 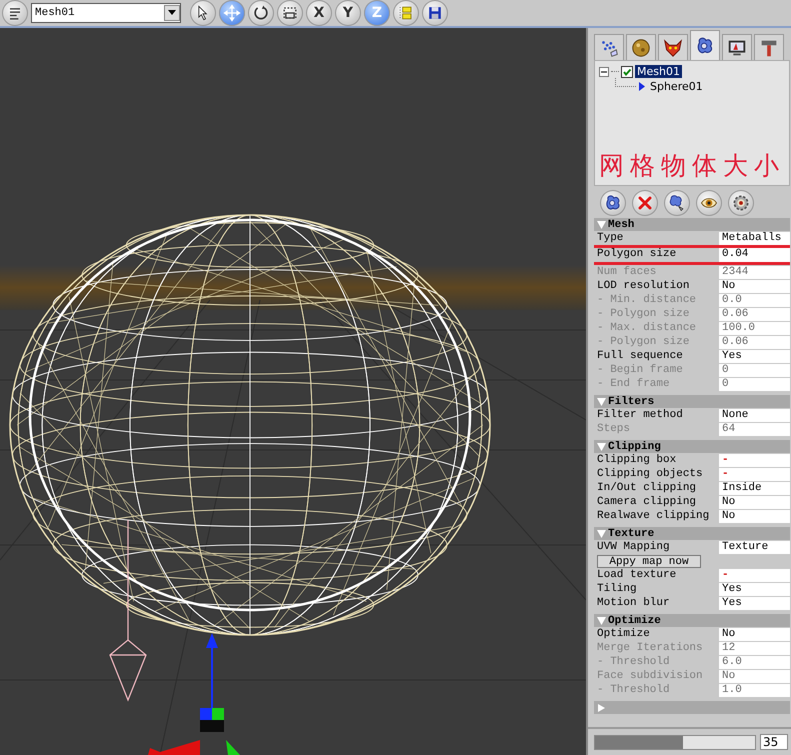 I want to click on property-label: Steps, so click(x=614, y=429).